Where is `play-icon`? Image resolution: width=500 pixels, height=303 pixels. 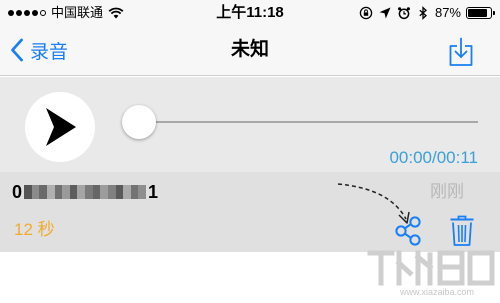
play-icon is located at coordinates (61, 127).